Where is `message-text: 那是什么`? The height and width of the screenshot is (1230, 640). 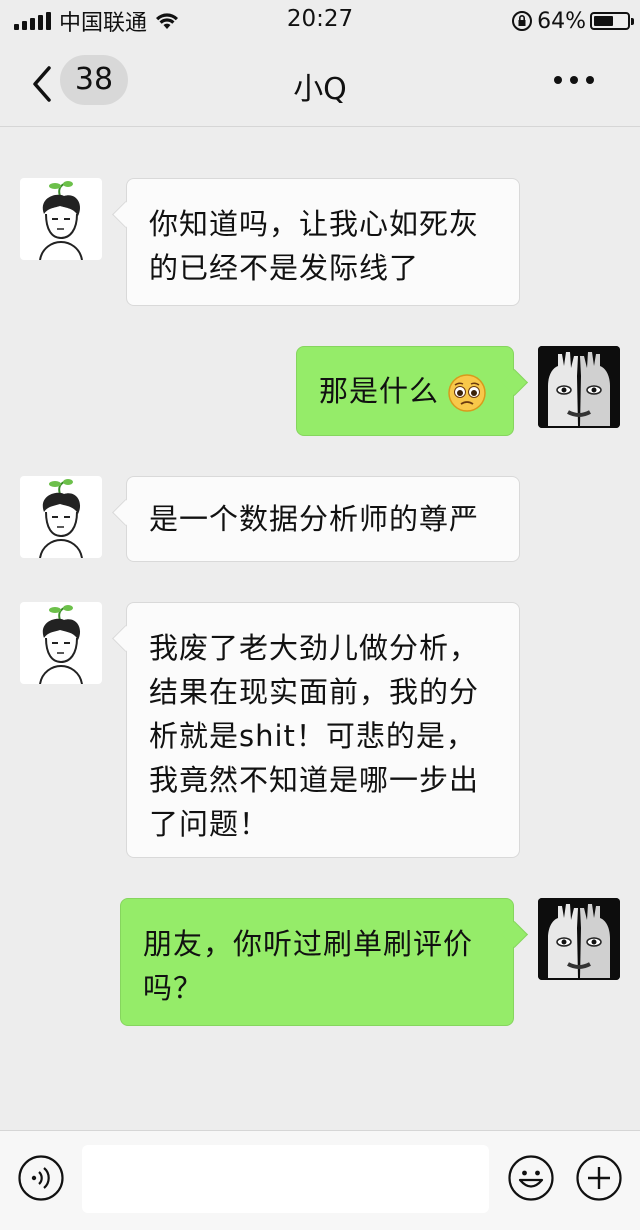 message-text: 那是什么 is located at coordinates (379, 391).